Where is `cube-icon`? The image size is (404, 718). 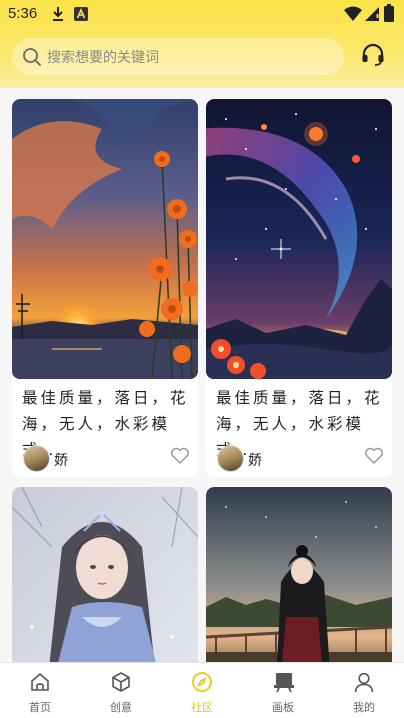
cube-icon is located at coordinates (121, 682).